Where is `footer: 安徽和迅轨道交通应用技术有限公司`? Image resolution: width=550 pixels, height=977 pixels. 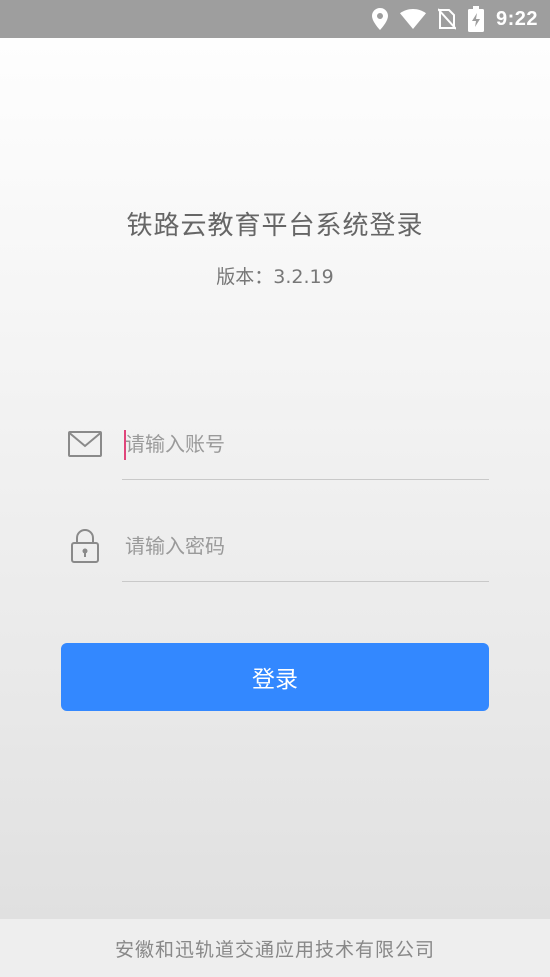 footer: 安徽和迅轨道交通应用技术有限公司 is located at coordinates (275, 948).